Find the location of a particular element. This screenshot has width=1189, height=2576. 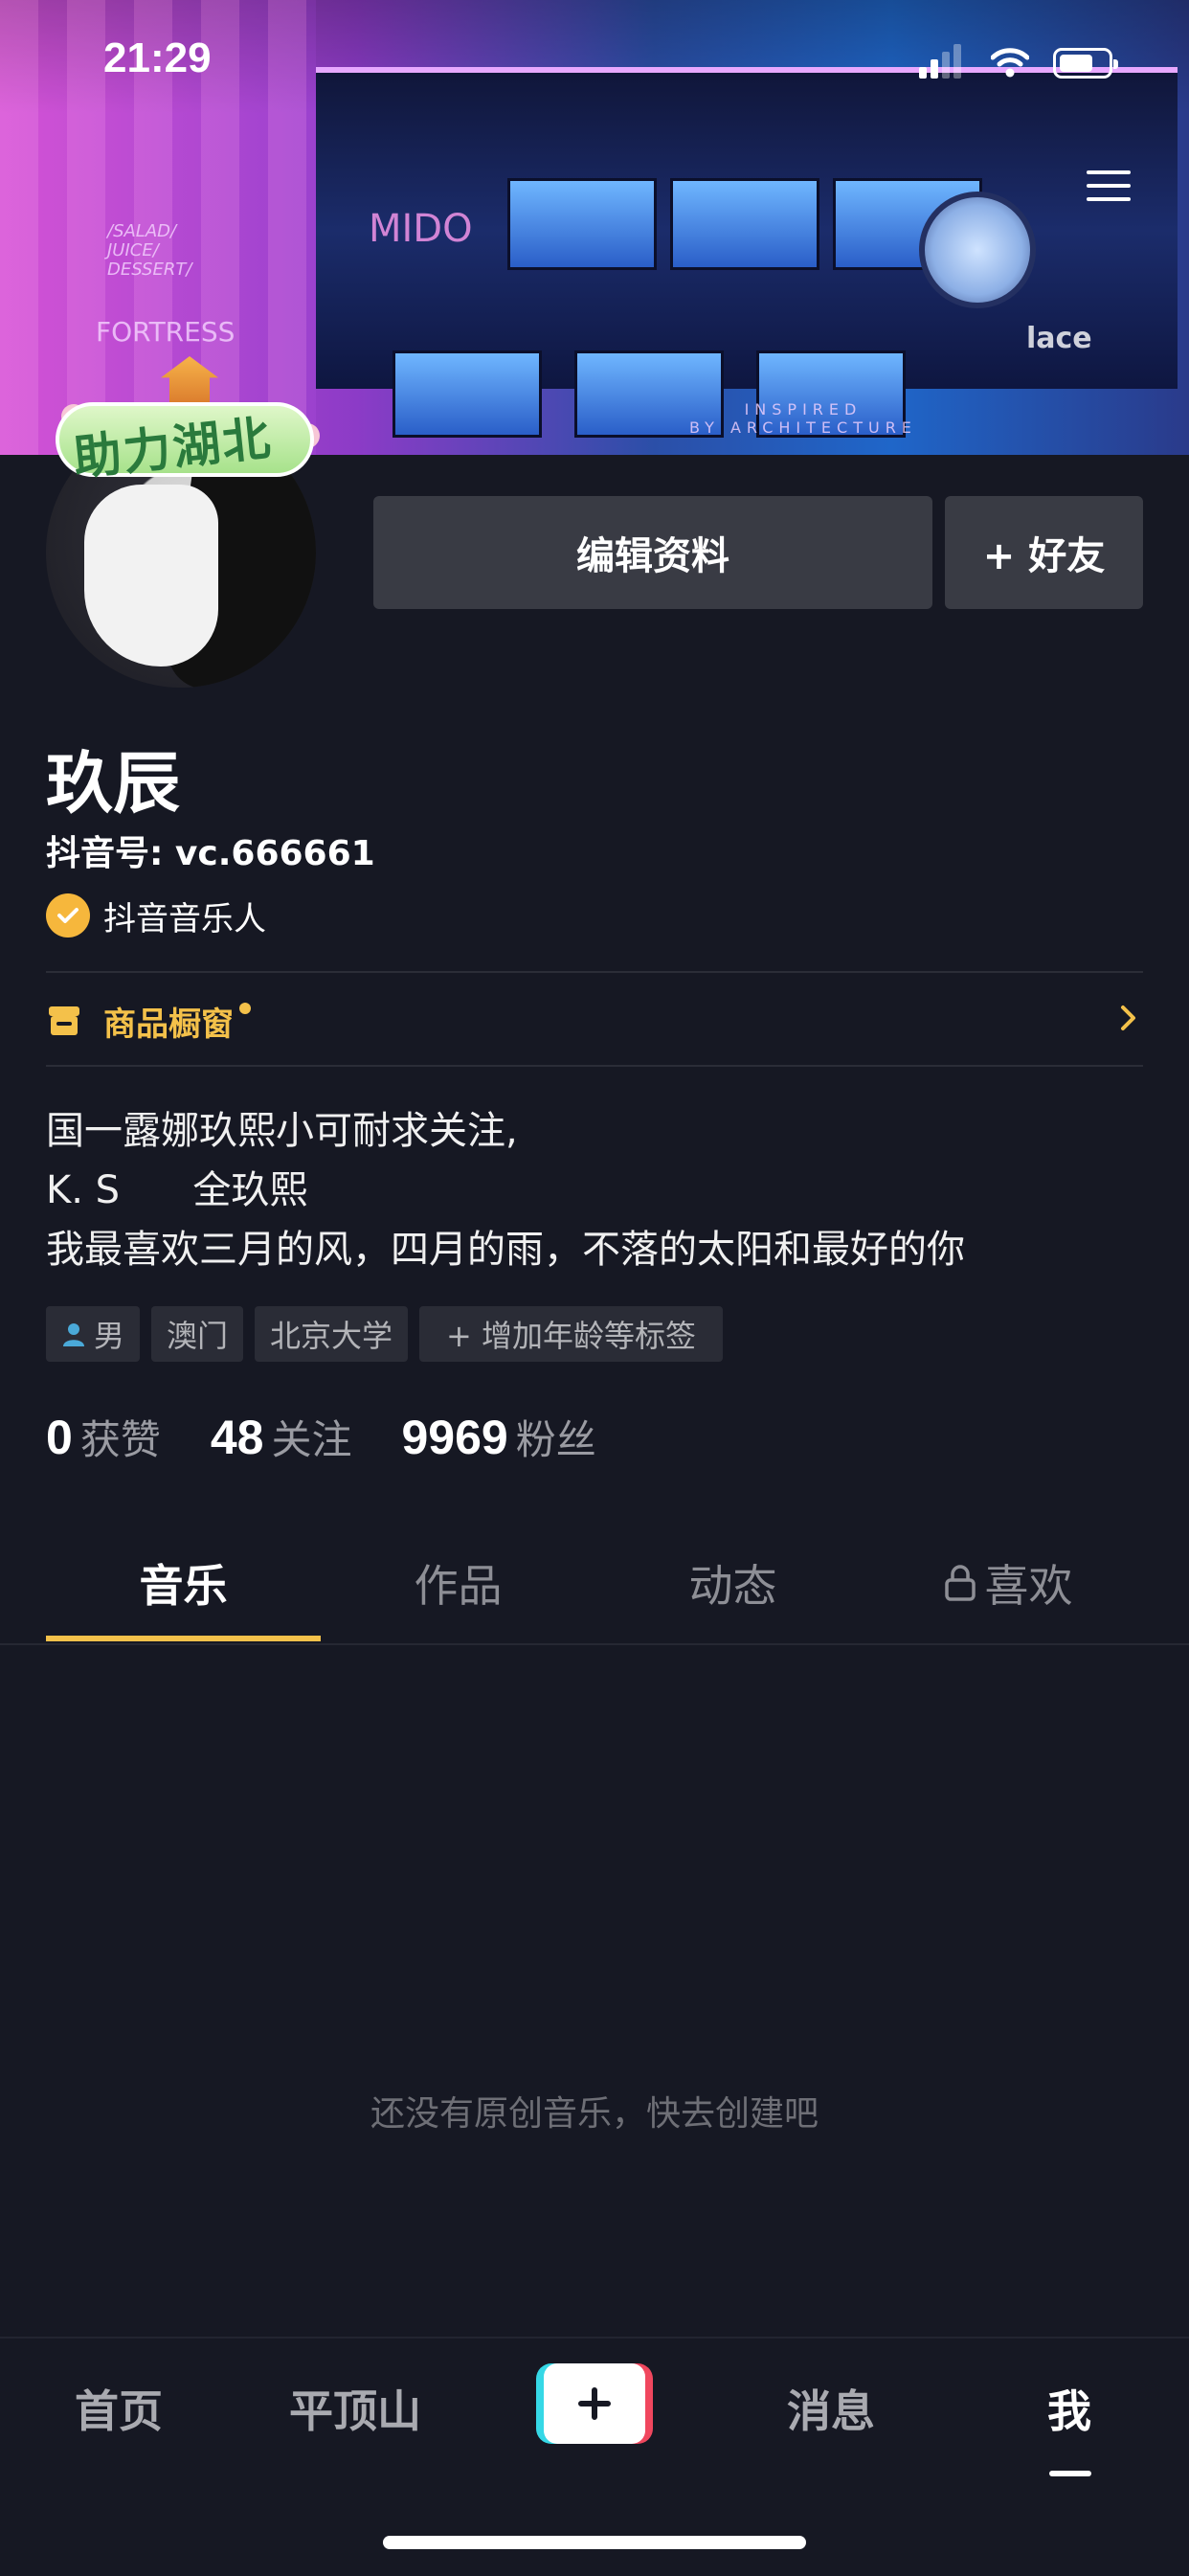

cover-clock is located at coordinates (977, 250).